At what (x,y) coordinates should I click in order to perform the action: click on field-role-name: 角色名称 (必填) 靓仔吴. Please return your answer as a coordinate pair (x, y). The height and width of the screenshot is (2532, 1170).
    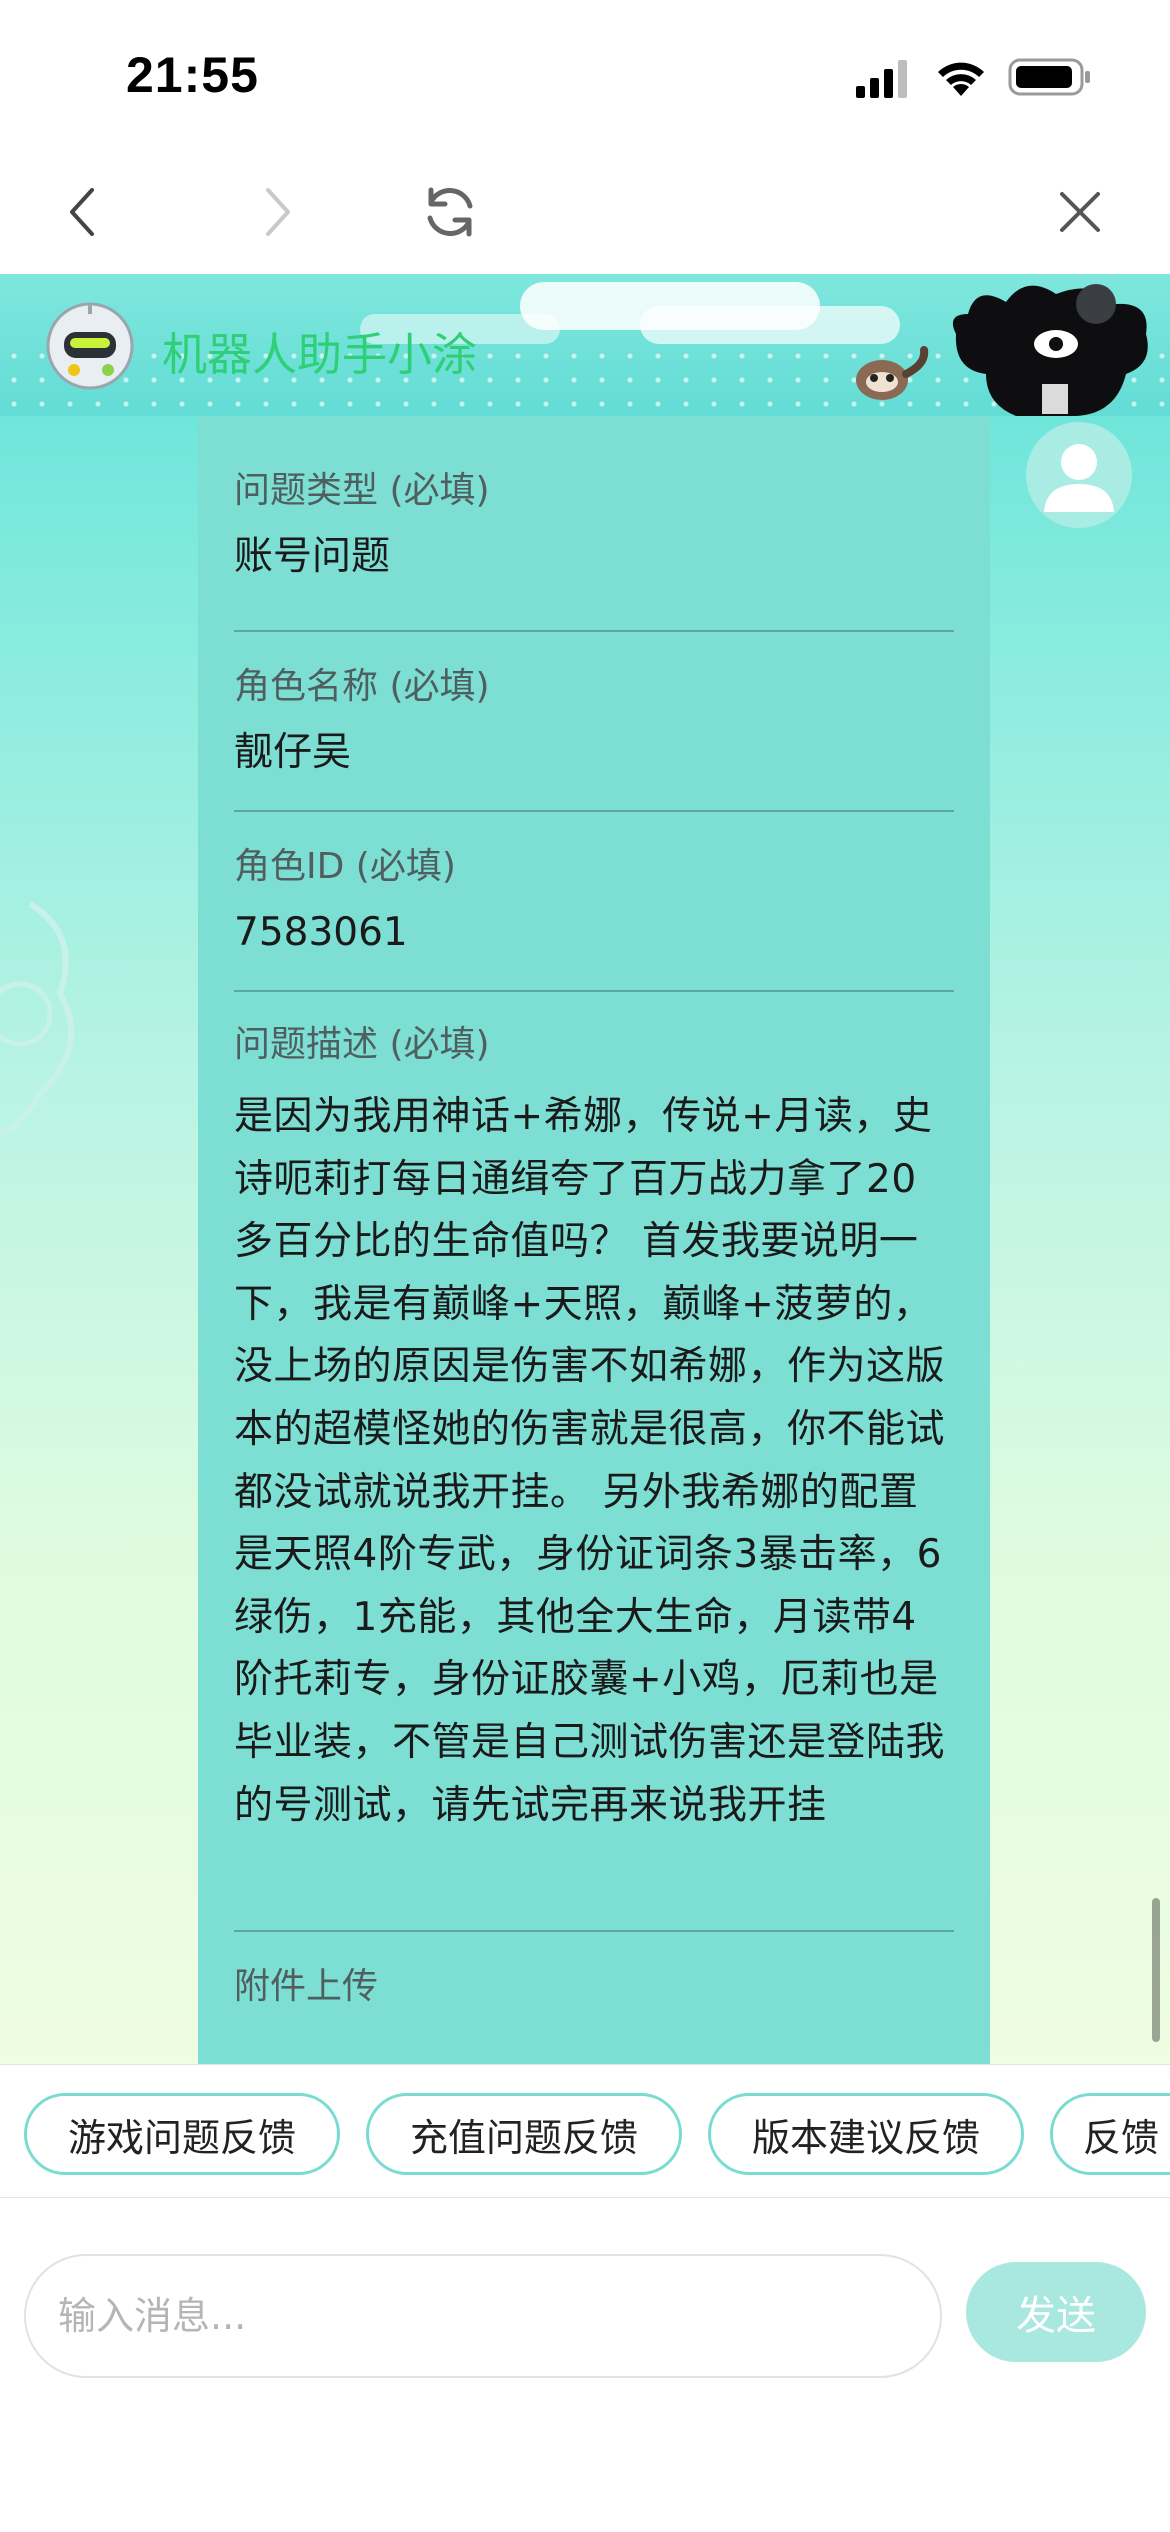
    Looking at the image, I should click on (594, 722).